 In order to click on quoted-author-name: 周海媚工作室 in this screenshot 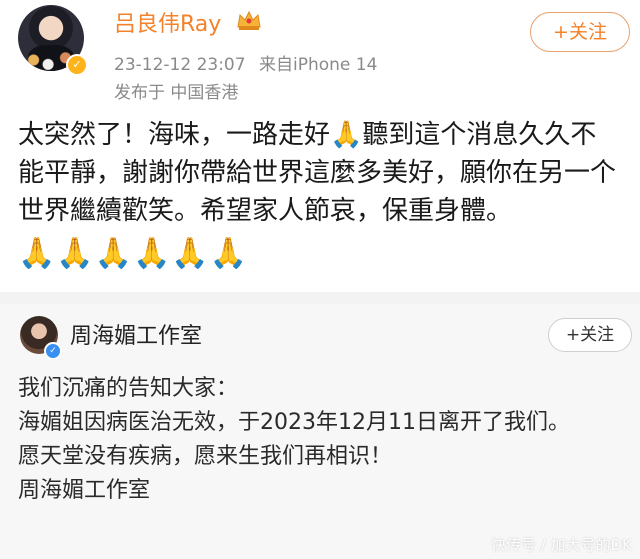, I will do `click(136, 334)`.